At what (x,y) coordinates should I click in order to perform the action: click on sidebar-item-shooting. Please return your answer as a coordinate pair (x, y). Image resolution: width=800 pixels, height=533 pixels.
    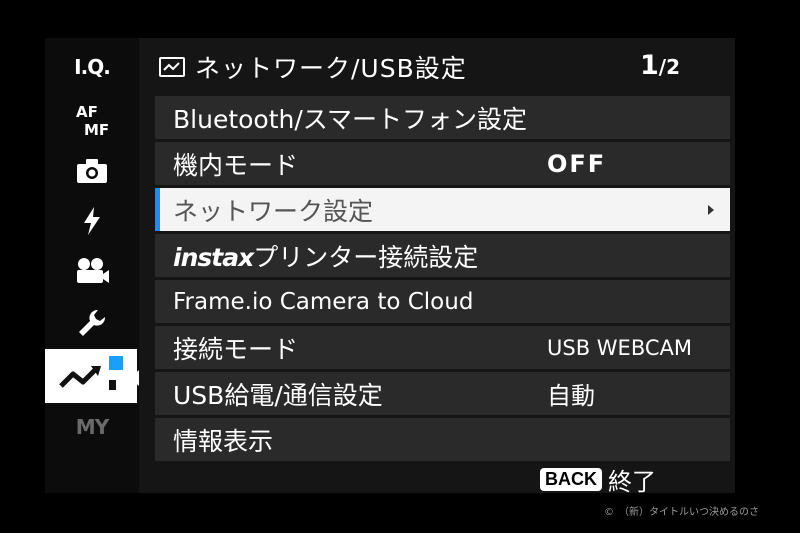
    Looking at the image, I should click on (92, 171).